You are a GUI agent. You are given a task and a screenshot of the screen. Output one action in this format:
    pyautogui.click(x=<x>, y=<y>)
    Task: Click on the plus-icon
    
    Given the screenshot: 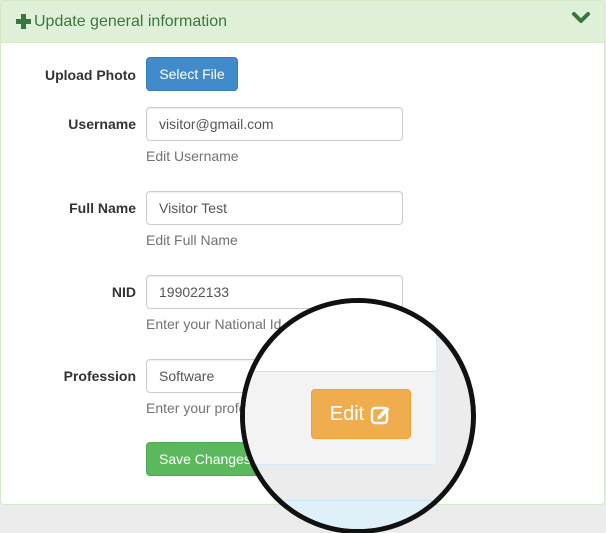 What is the action you would take?
    pyautogui.click(x=24, y=22)
    